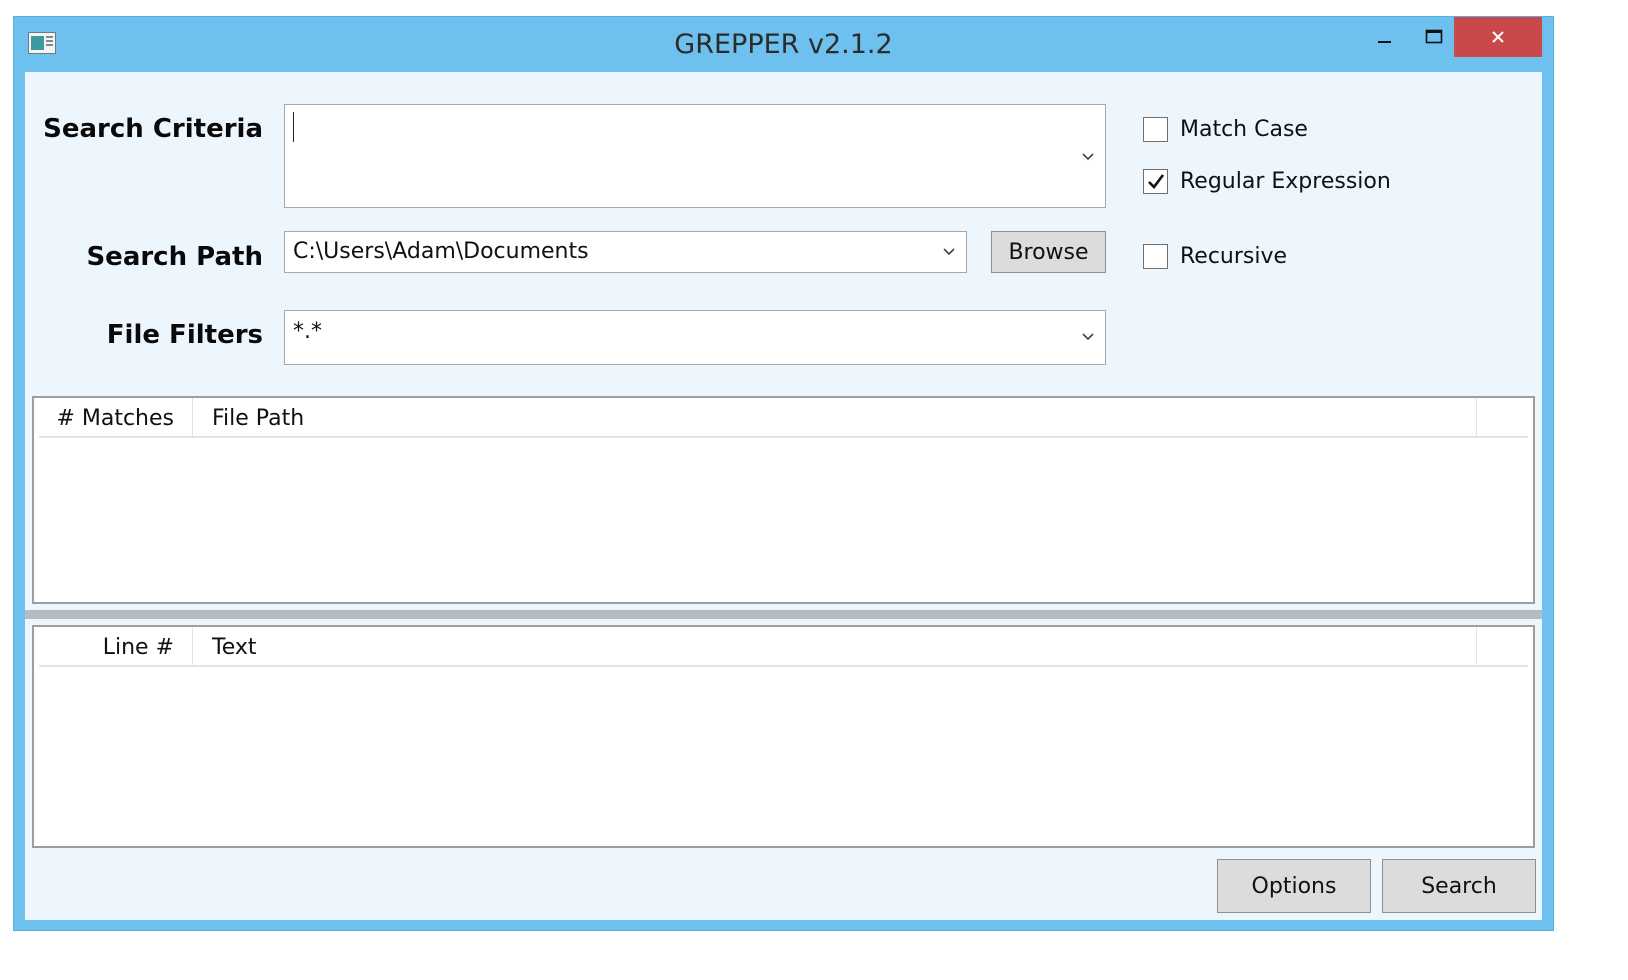 Image resolution: width=1628 pixels, height=980 pixels. I want to click on match-case-label: Match Case, so click(1244, 129).